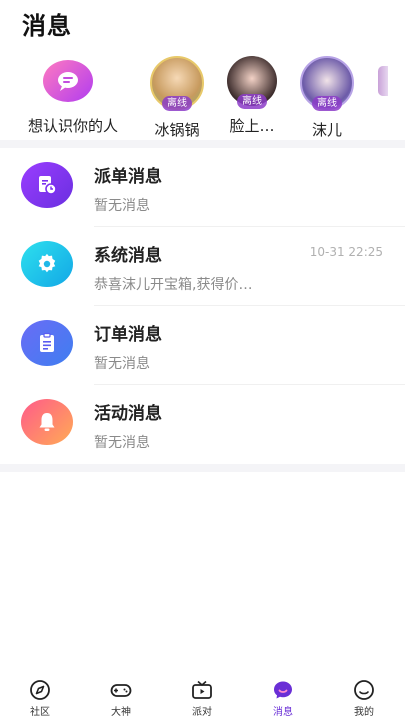 The width and height of the screenshot is (405, 720). What do you see at coordinates (202, 424) in the screenshot?
I see `message-item-activity: 活动消息 暂无消息` at bounding box center [202, 424].